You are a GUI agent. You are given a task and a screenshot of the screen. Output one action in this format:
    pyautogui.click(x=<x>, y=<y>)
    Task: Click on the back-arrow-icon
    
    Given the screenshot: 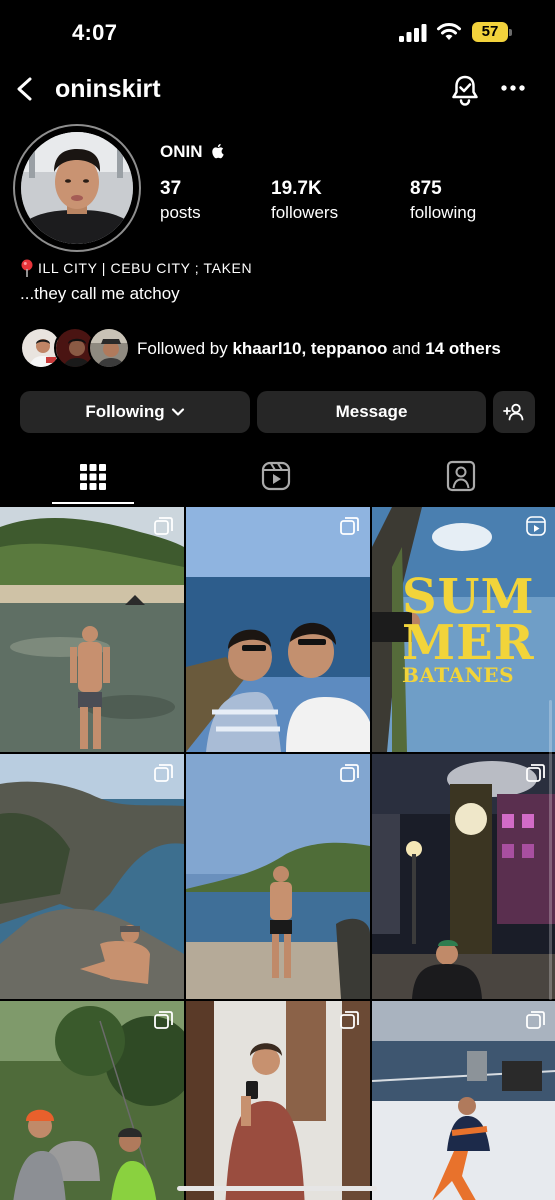 What is the action you would take?
    pyautogui.click(x=25, y=89)
    